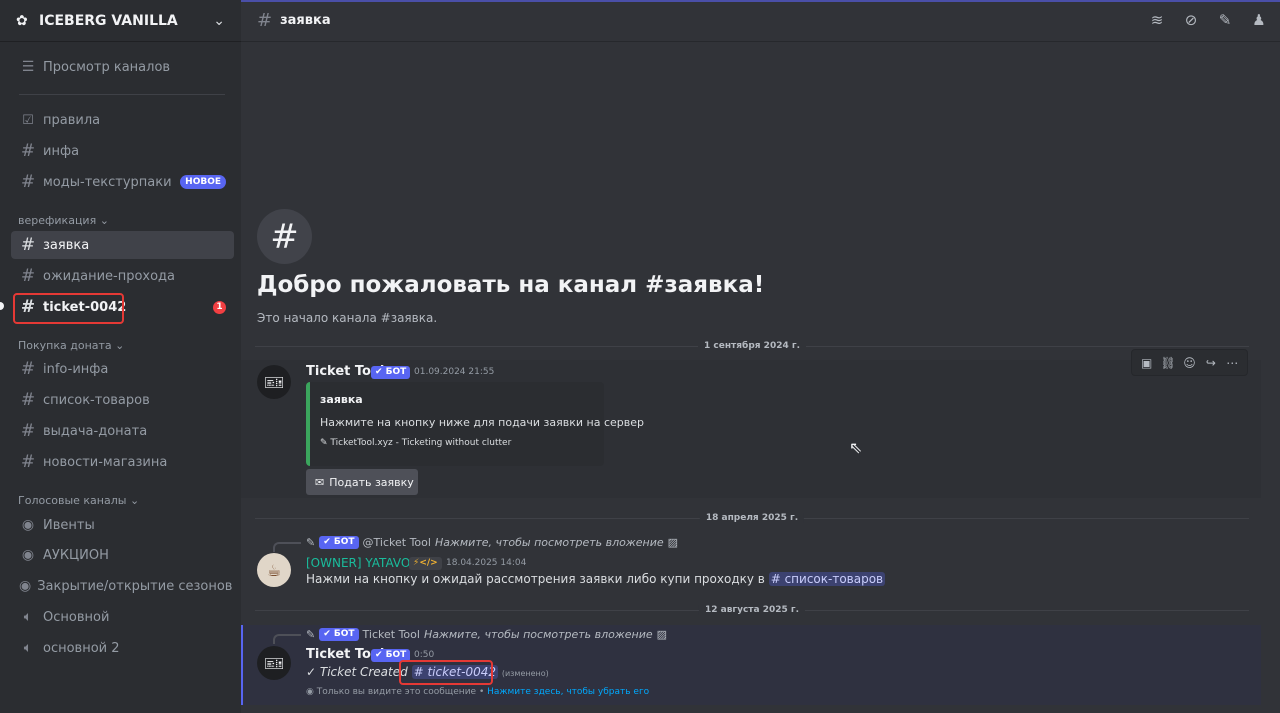 The height and width of the screenshot is (713, 1280). Describe the element at coordinates (1147, 363) in the screenshot. I see `copy-id-icon: ▣` at that location.